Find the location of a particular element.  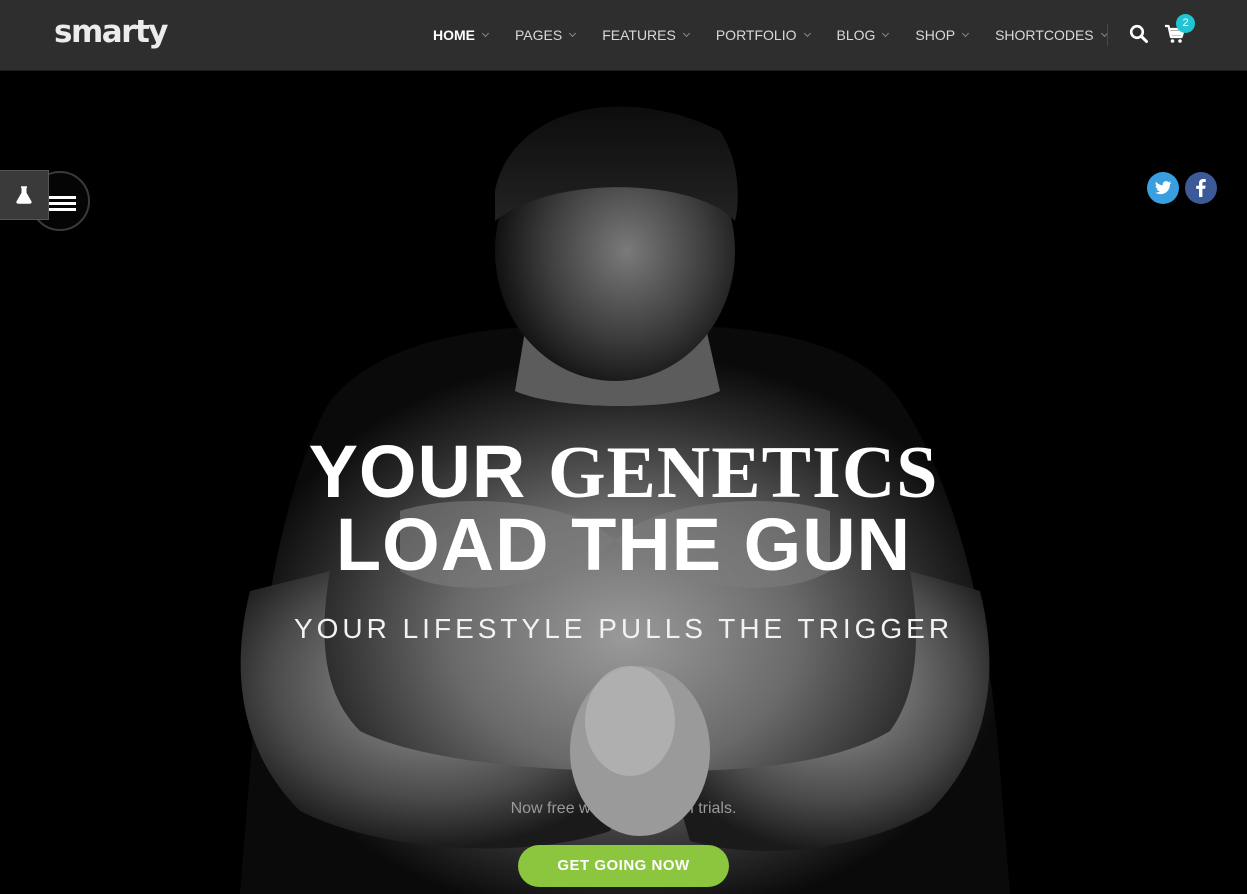

nav-item-shortcodes: SHORTCODES is located at coordinates (1051, 35).